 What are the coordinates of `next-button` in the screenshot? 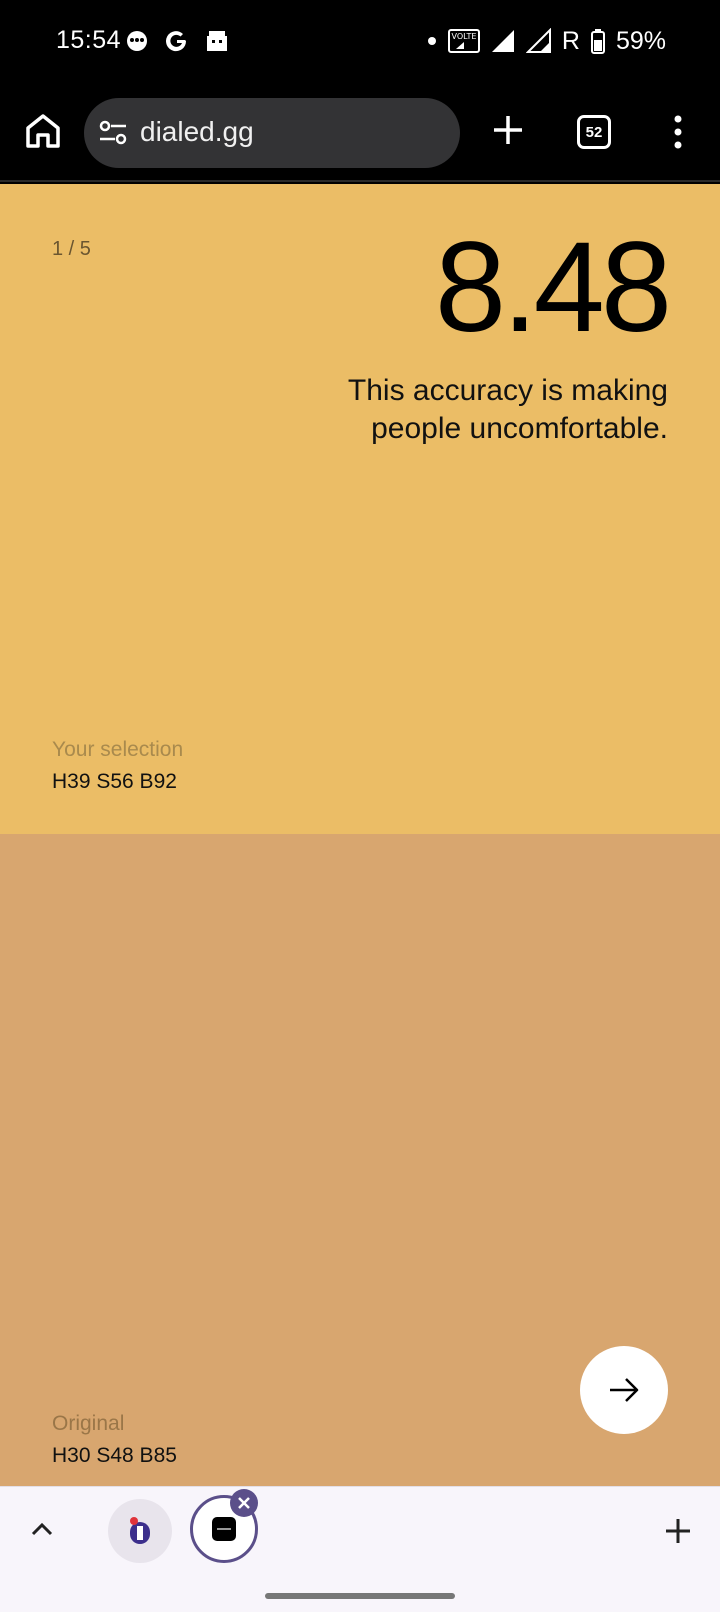 It's located at (624, 1390).